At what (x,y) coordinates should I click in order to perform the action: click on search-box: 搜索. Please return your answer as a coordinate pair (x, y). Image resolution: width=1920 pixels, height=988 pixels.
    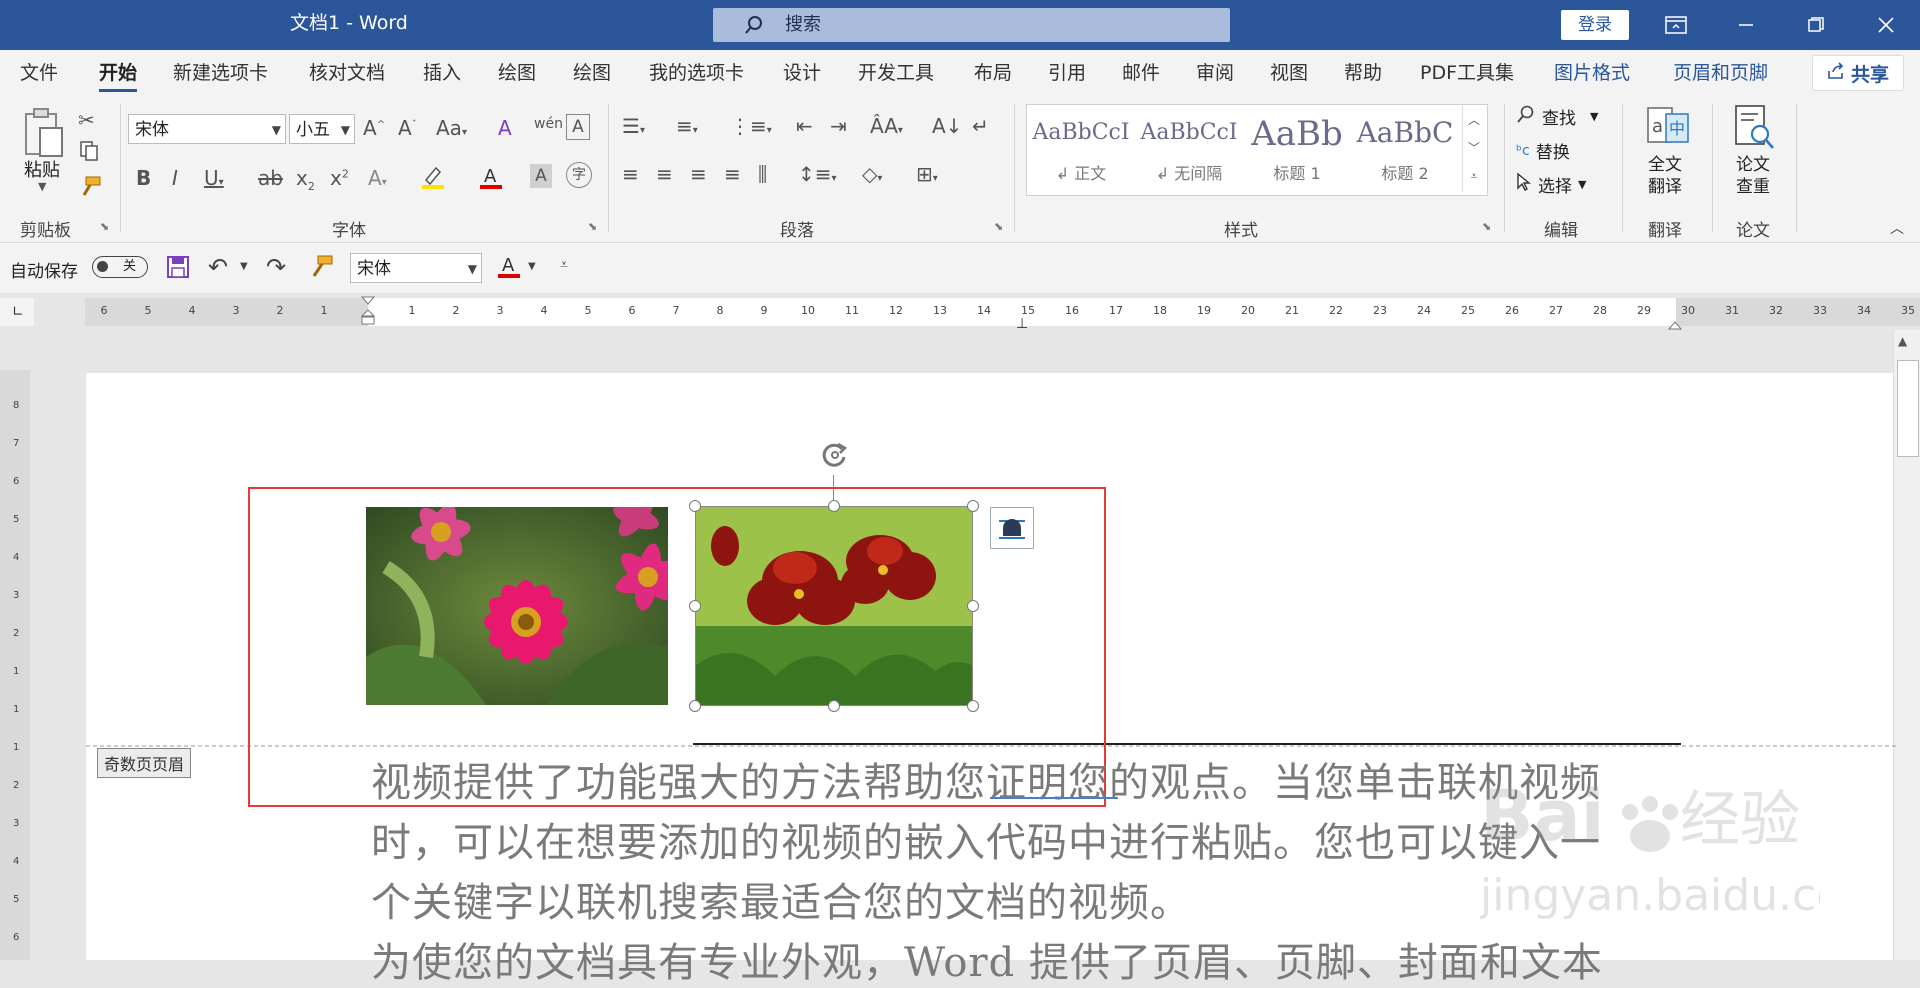
    Looking at the image, I should click on (971, 25).